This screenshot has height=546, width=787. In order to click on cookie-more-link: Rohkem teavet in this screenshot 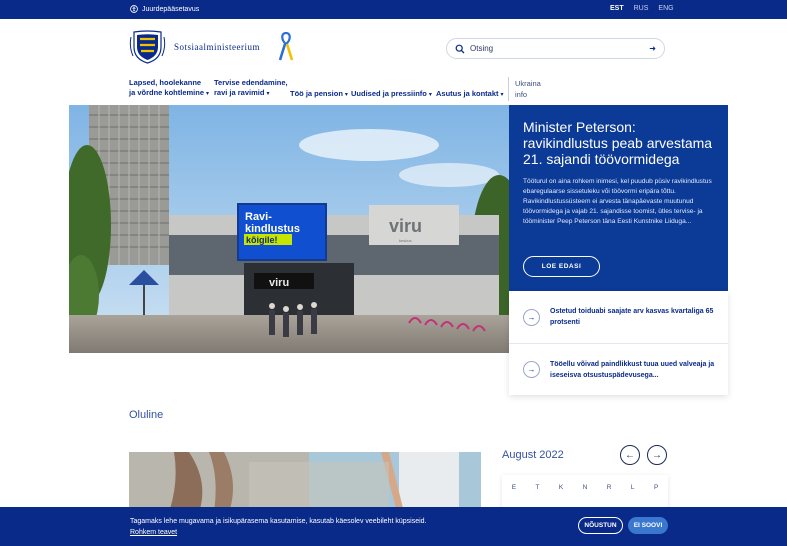, I will do `click(278, 532)`.